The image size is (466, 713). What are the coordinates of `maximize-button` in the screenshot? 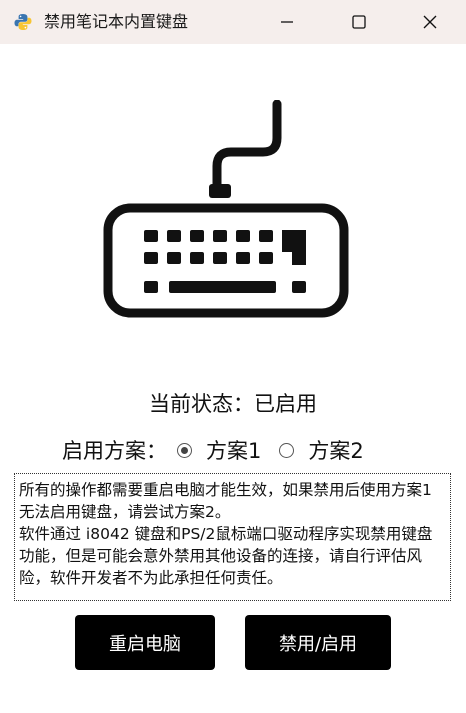 It's located at (359, 22).